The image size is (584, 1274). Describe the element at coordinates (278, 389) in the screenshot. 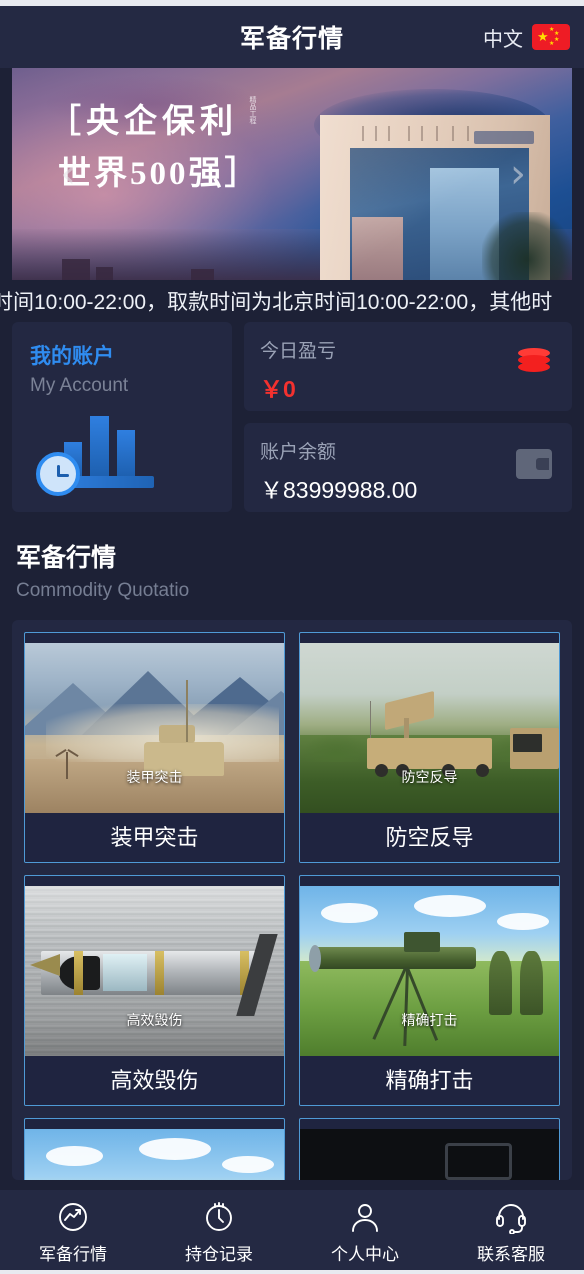

I see `today-pnl-value: ￥0` at that location.